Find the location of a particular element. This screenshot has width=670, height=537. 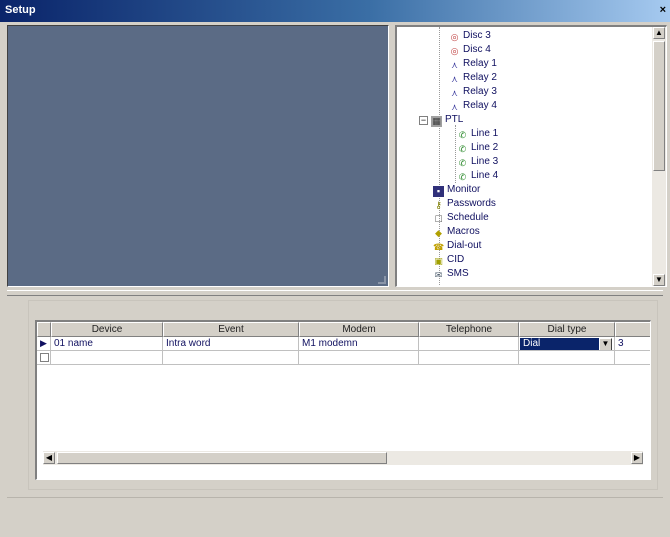

cid-icon: ▣ is located at coordinates (438, 261).